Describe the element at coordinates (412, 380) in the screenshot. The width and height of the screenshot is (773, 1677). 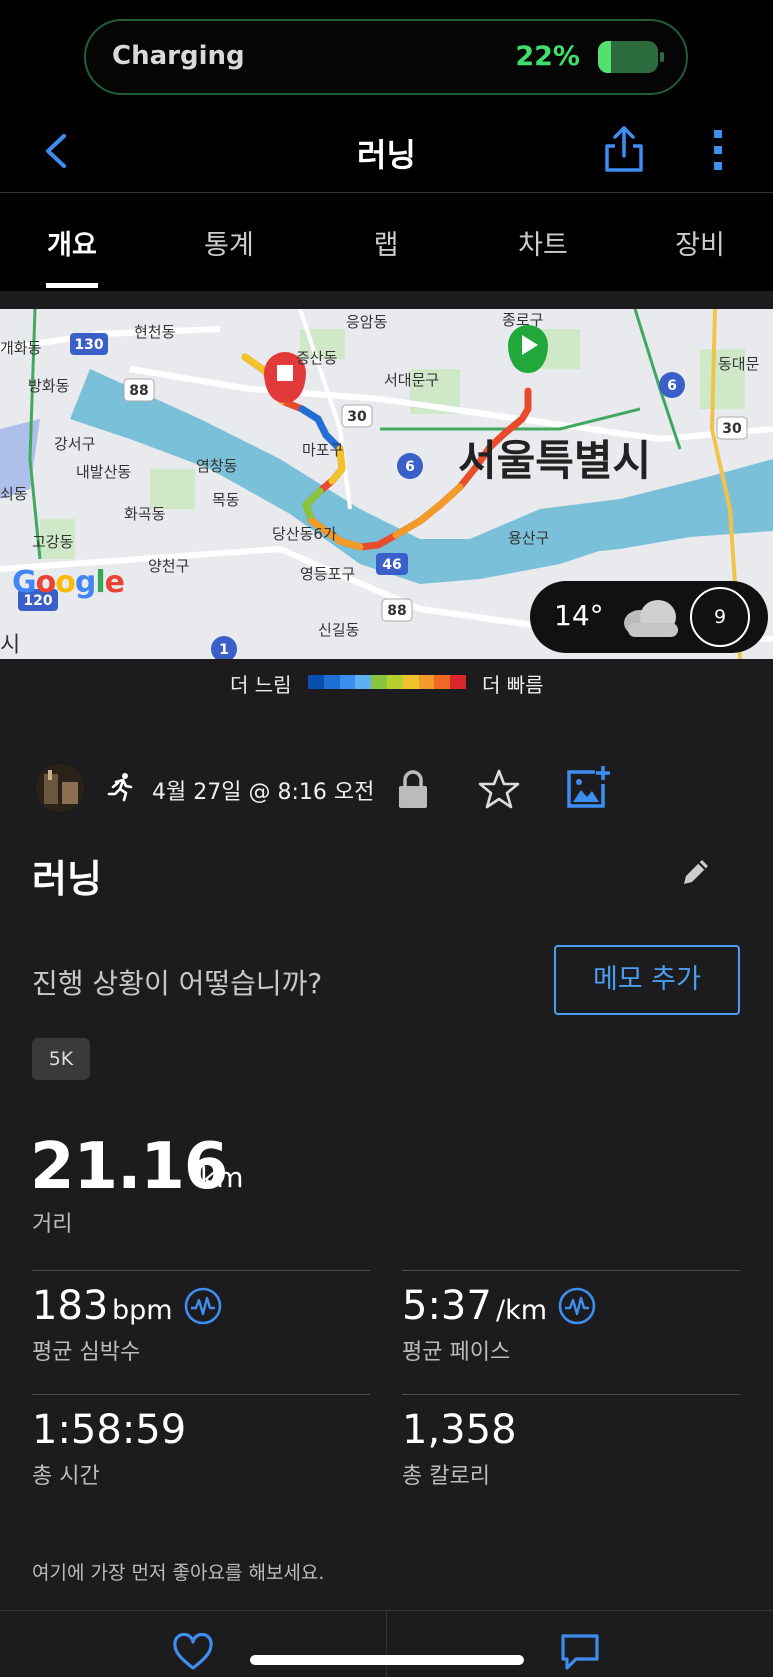
I see `map-label: 서대문구` at that location.